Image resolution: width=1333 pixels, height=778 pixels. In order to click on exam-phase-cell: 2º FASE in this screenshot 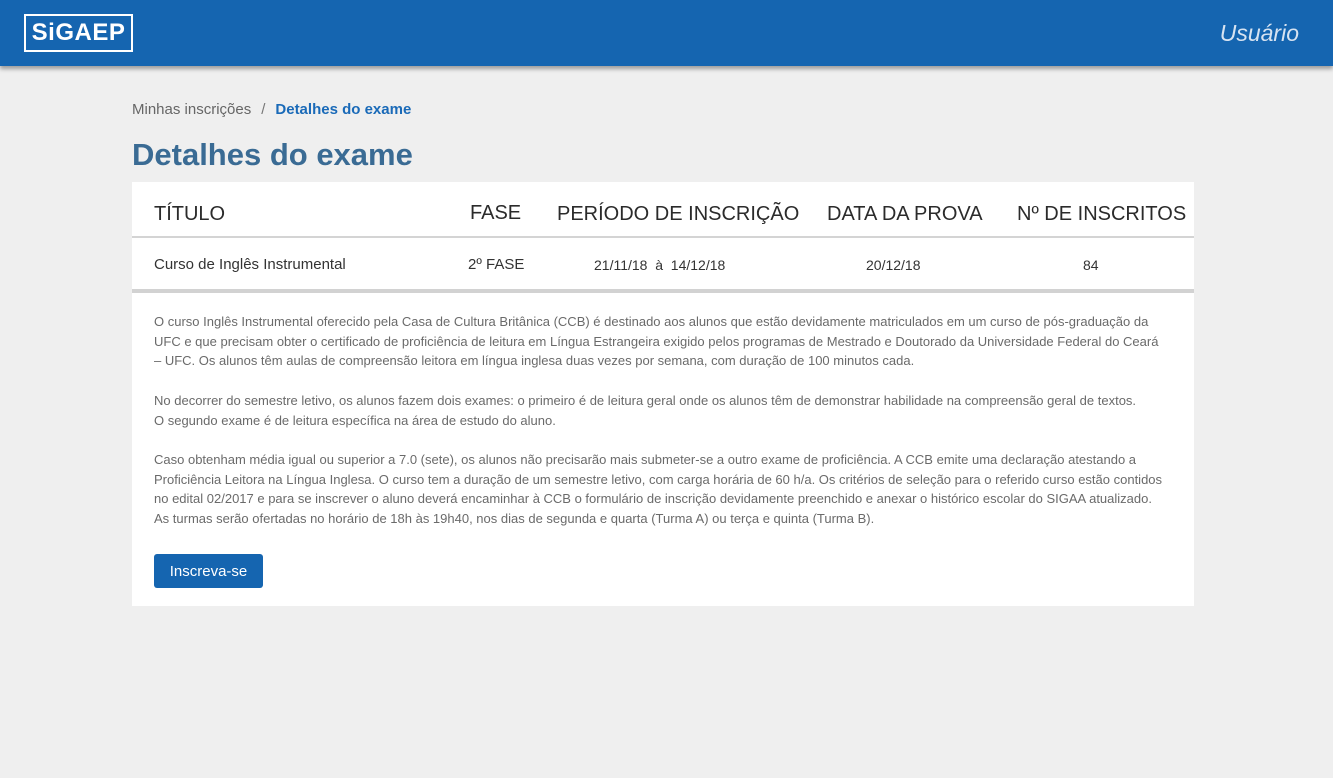, I will do `click(496, 264)`.